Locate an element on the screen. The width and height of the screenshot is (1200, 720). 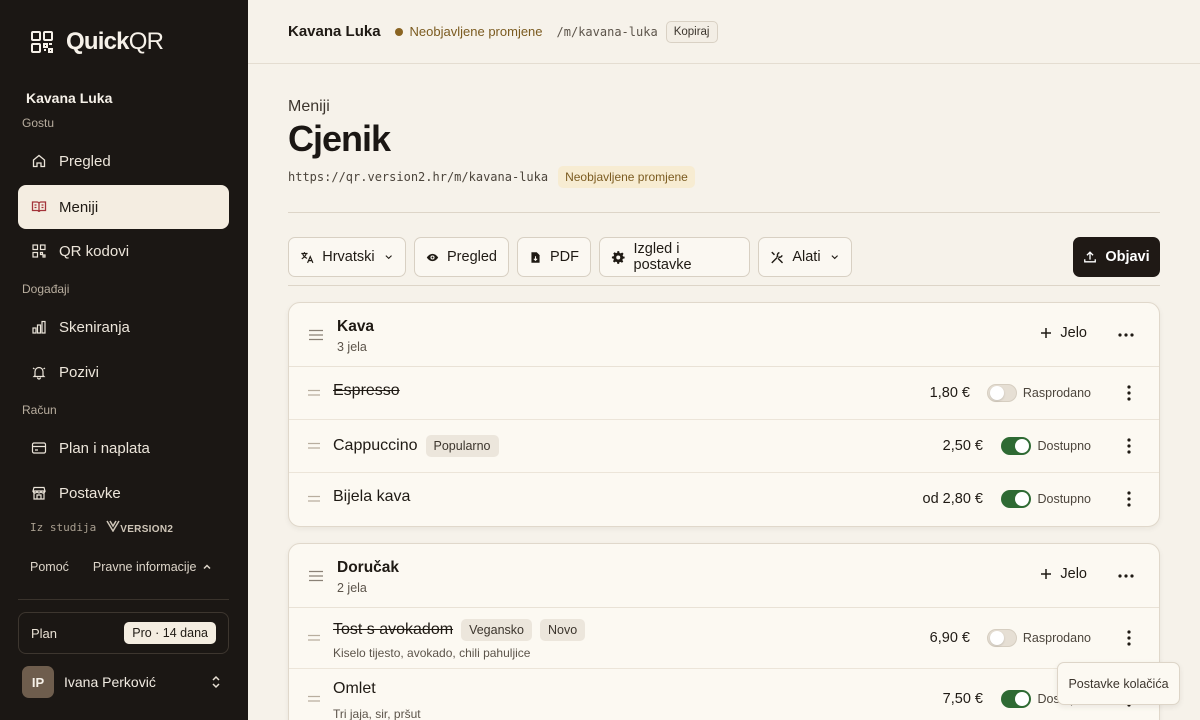
item-name-wrap: Espresso is located at coordinates (366, 391).